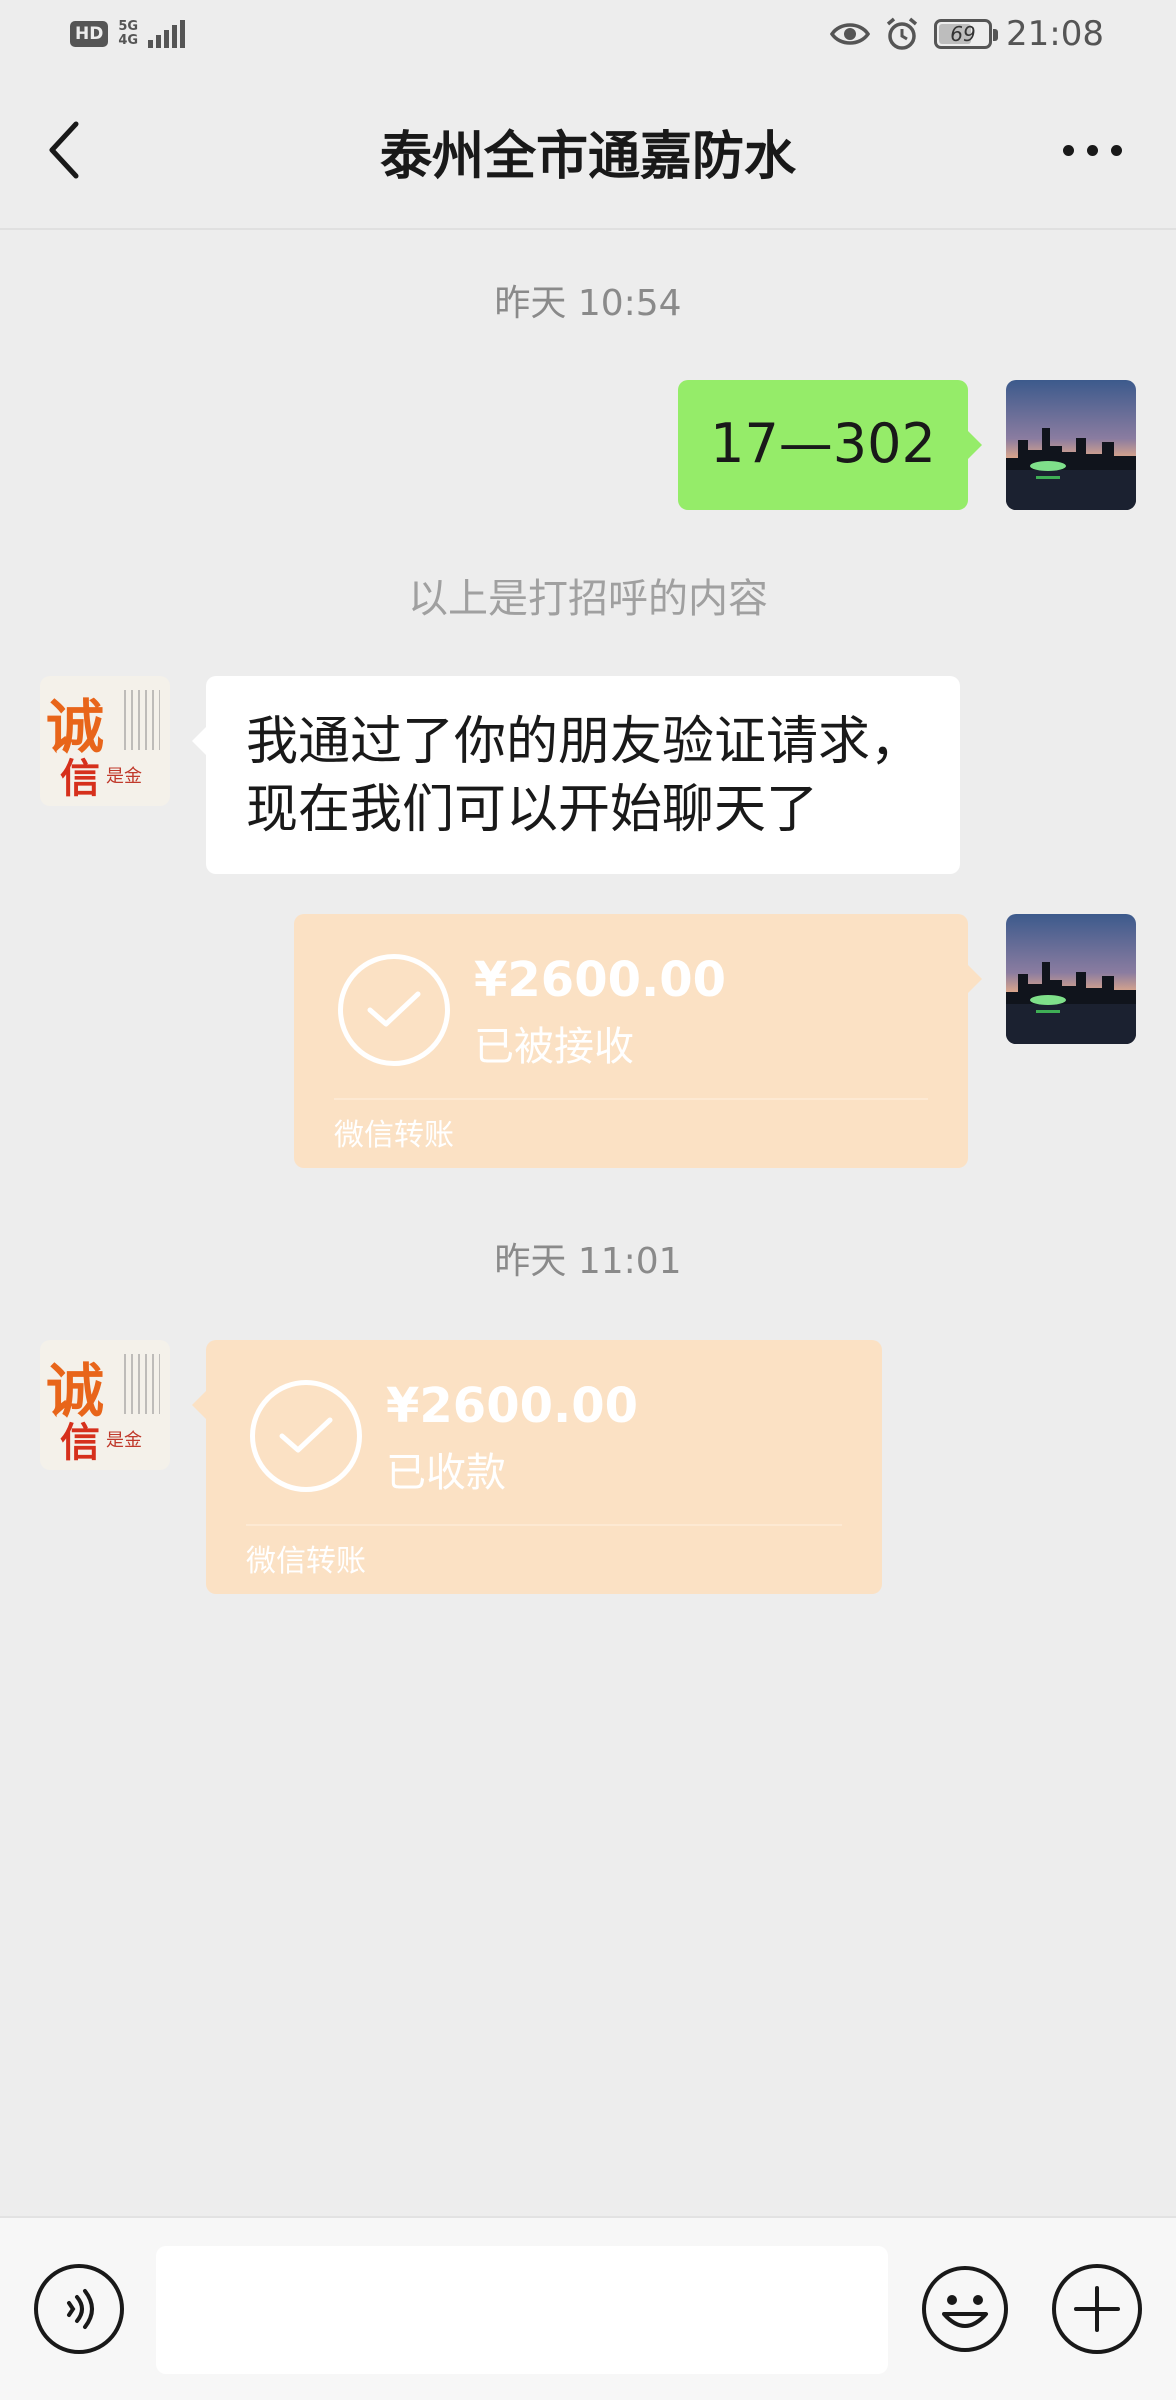  I want to click on incoming-message-bubble: 我通过了你的朋友验证请求，现在我们可以开始聊天了, so click(576, 775).